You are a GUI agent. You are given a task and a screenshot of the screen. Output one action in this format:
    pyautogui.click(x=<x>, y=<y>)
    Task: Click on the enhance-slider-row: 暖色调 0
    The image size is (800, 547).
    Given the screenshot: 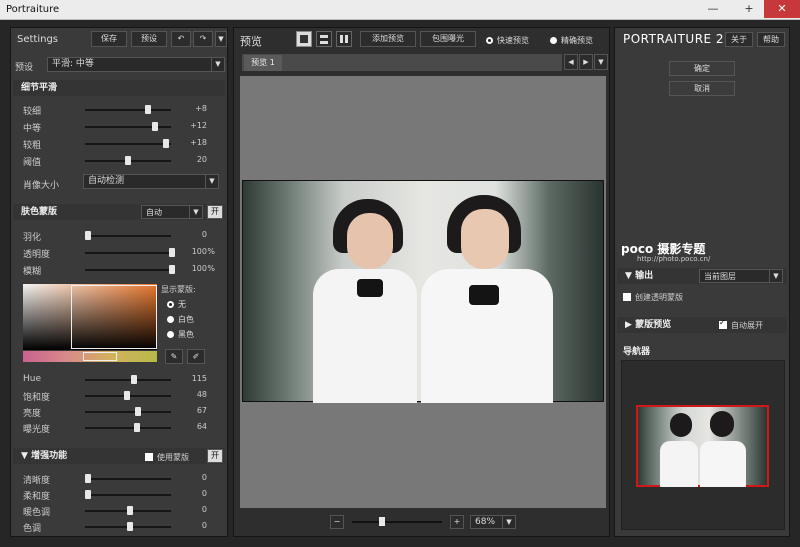 What is the action you would take?
    pyautogui.click(x=118, y=511)
    